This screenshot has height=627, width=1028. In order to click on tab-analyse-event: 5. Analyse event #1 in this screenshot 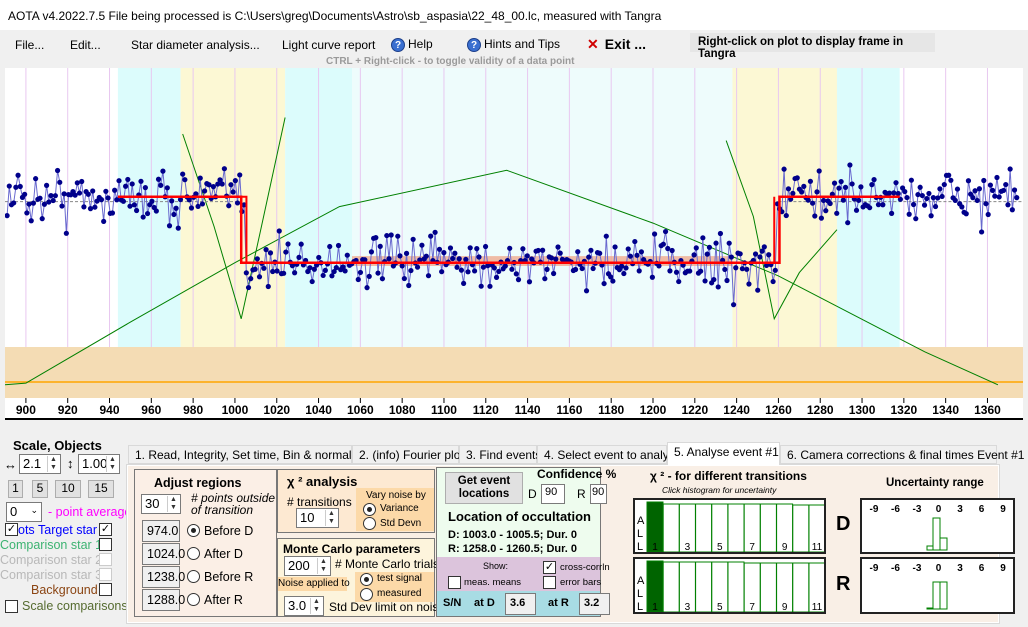, I will do `click(723, 453)`.